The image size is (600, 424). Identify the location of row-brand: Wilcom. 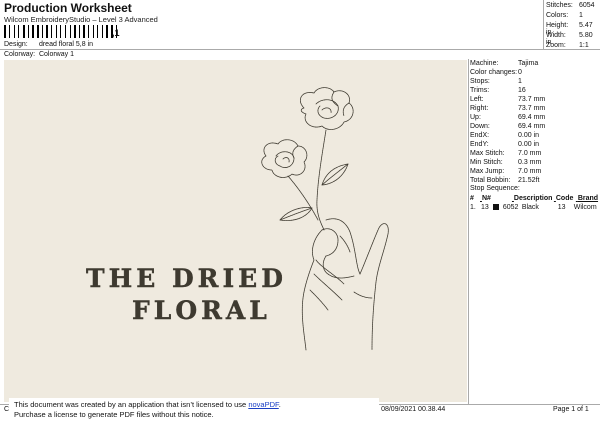
(585, 207).